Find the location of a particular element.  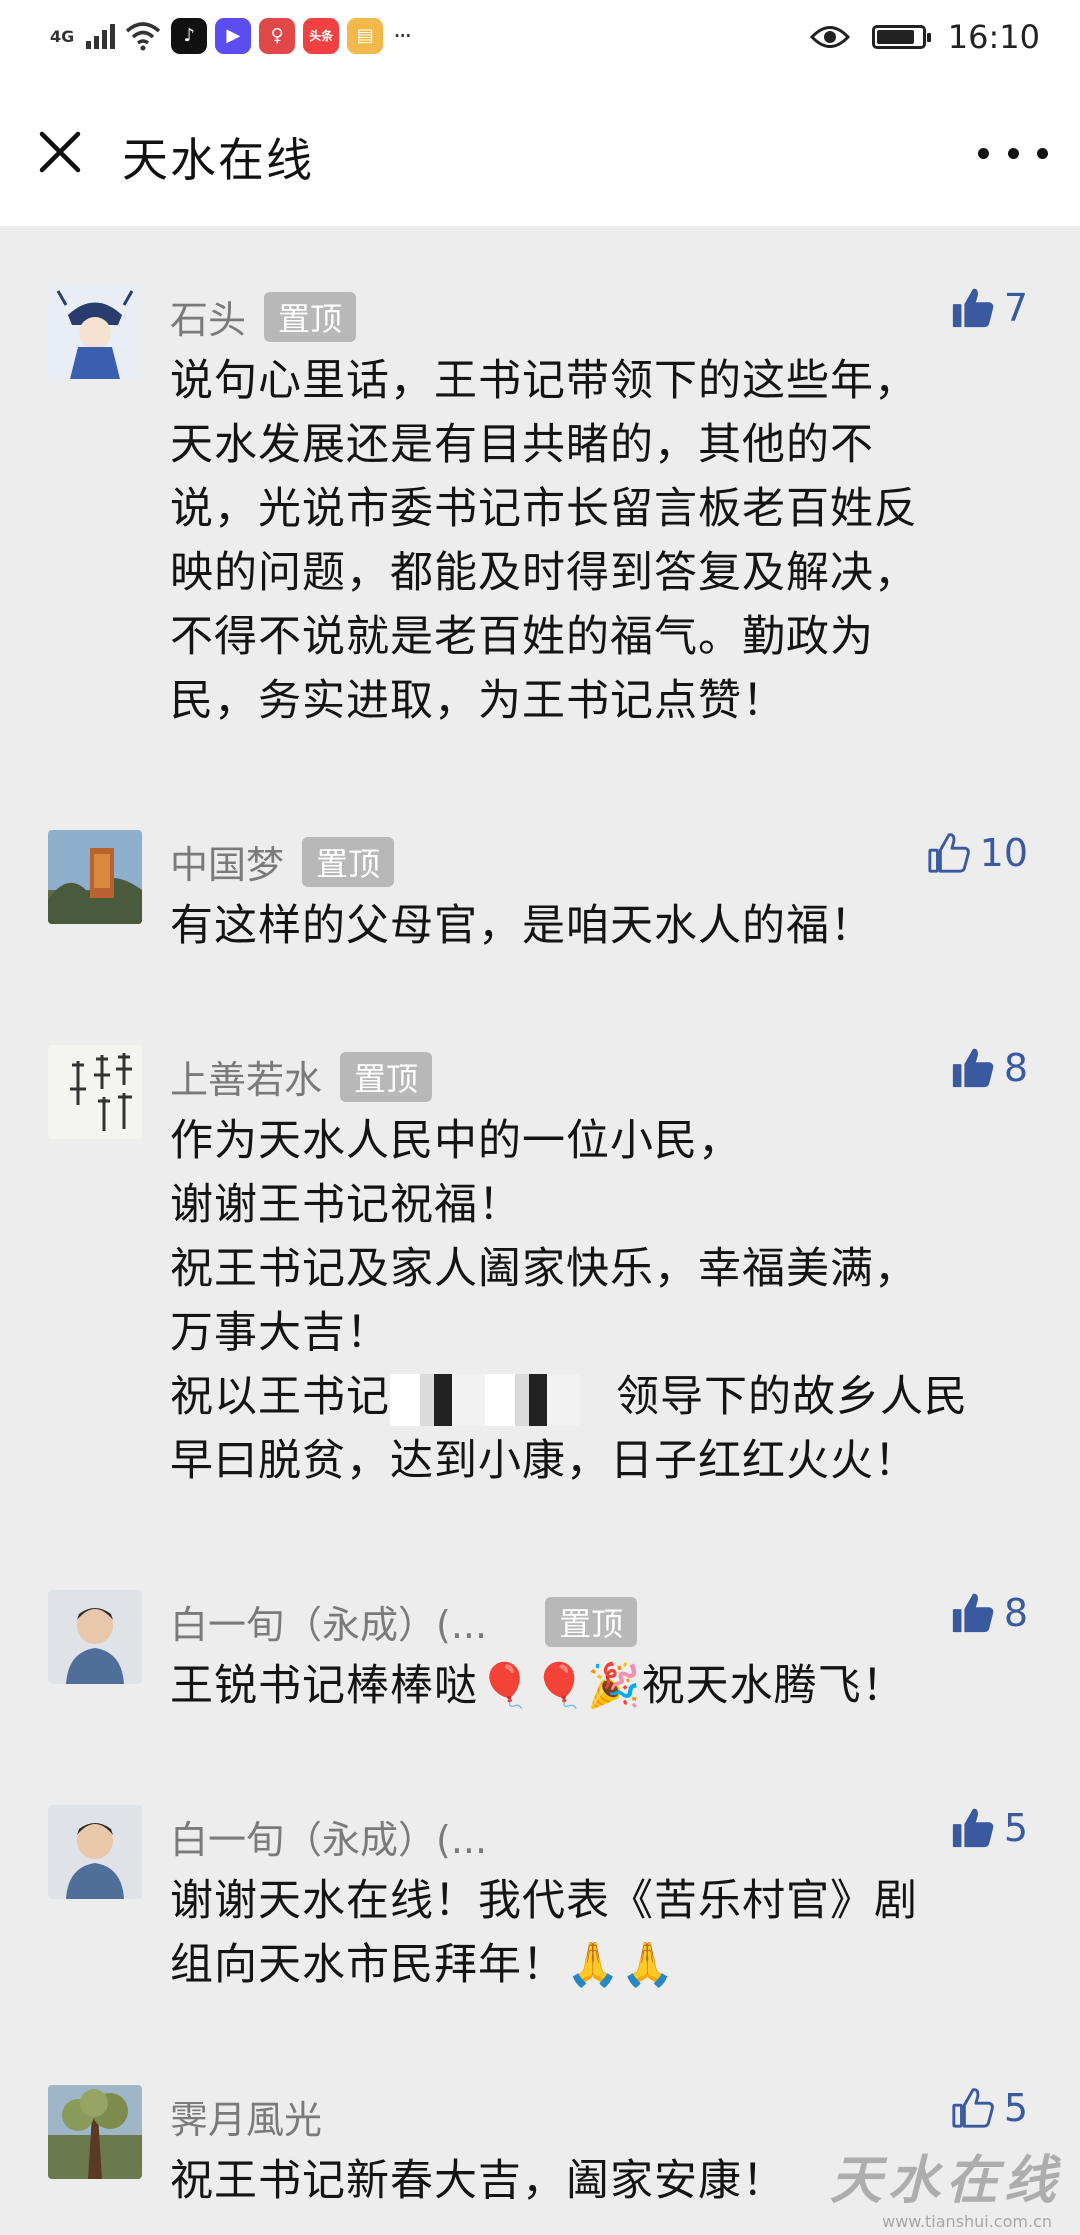

page-title: 天水在线 is located at coordinates (218, 160).